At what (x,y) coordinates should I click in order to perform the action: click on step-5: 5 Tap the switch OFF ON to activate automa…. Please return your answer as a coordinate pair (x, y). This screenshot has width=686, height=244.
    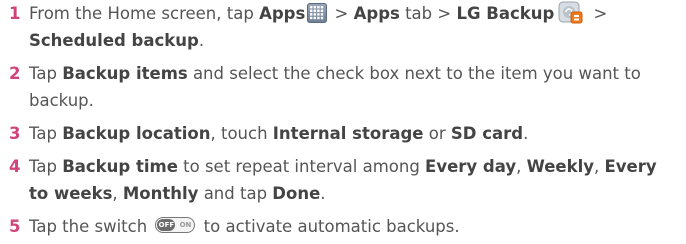
    Looking at the image, I should click on (347, 226).